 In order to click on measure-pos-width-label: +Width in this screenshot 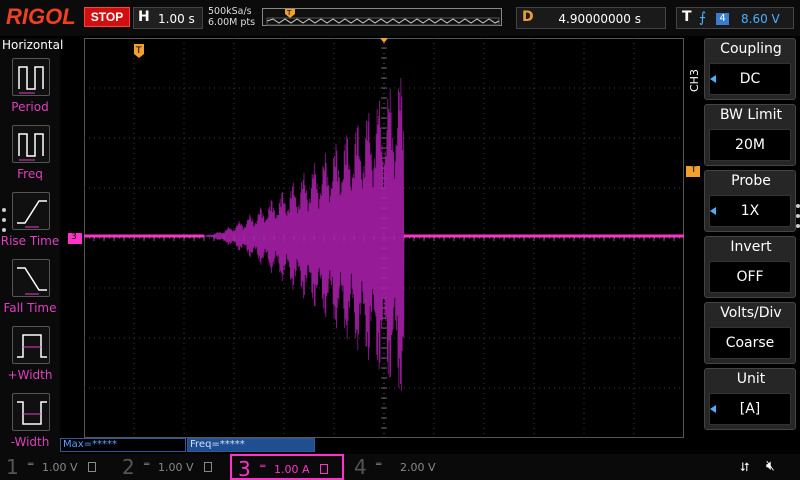, I will do `click(30, 375)`.